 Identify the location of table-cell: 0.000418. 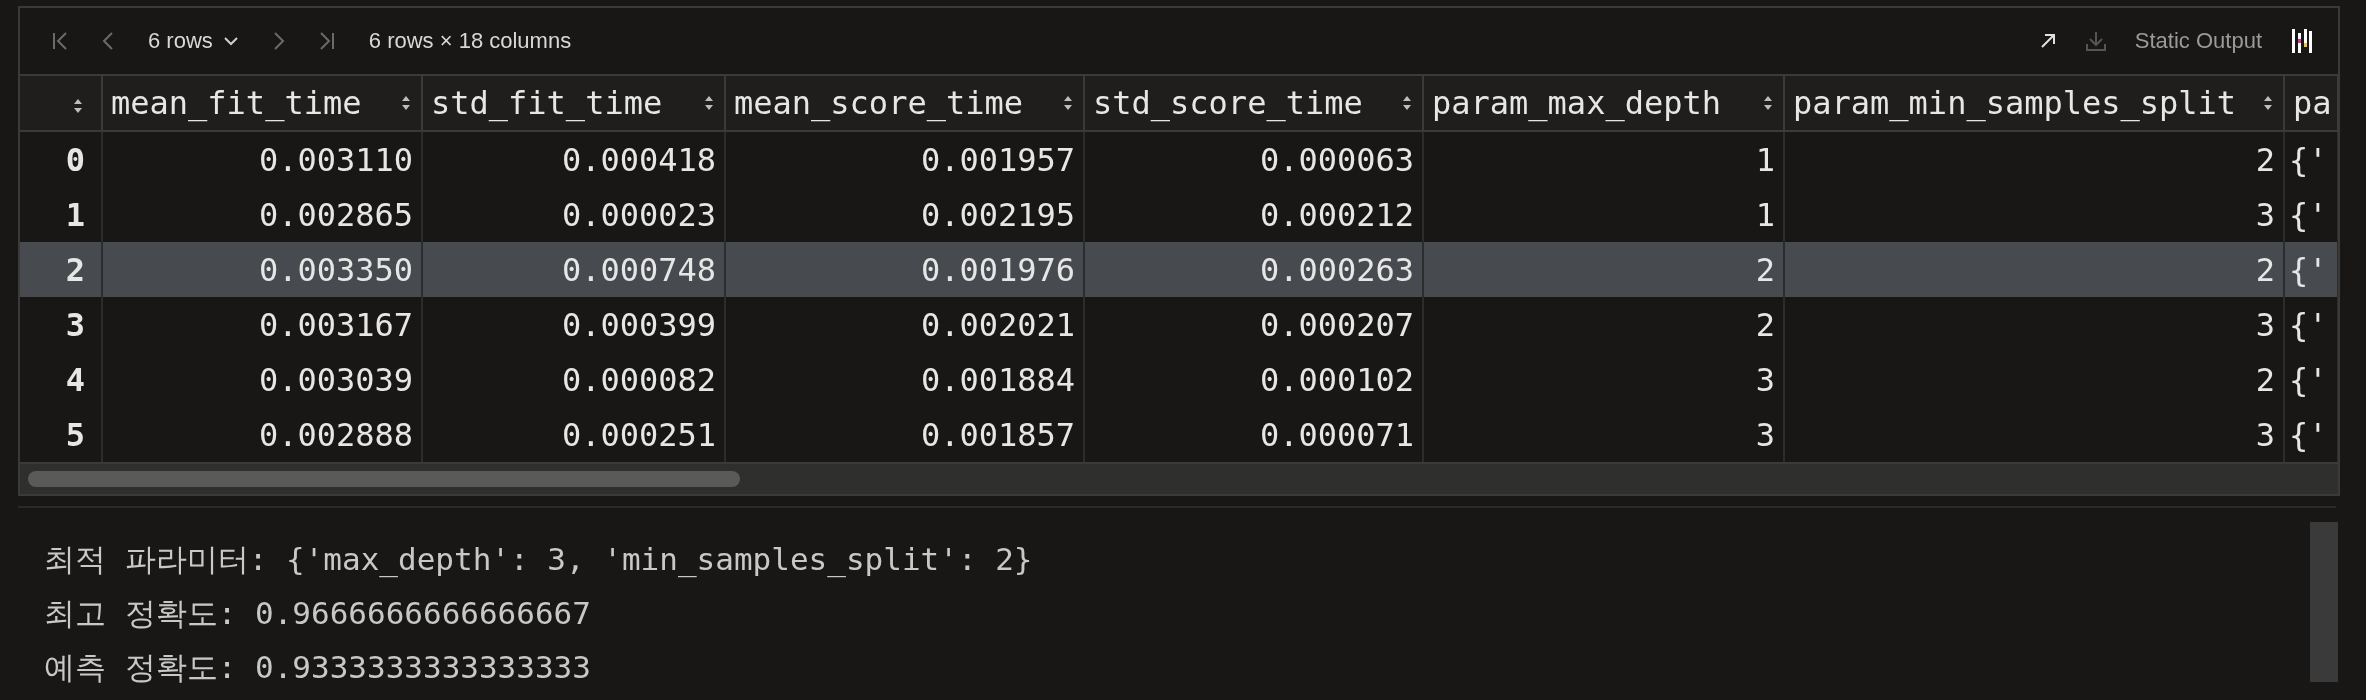
(573, 159).